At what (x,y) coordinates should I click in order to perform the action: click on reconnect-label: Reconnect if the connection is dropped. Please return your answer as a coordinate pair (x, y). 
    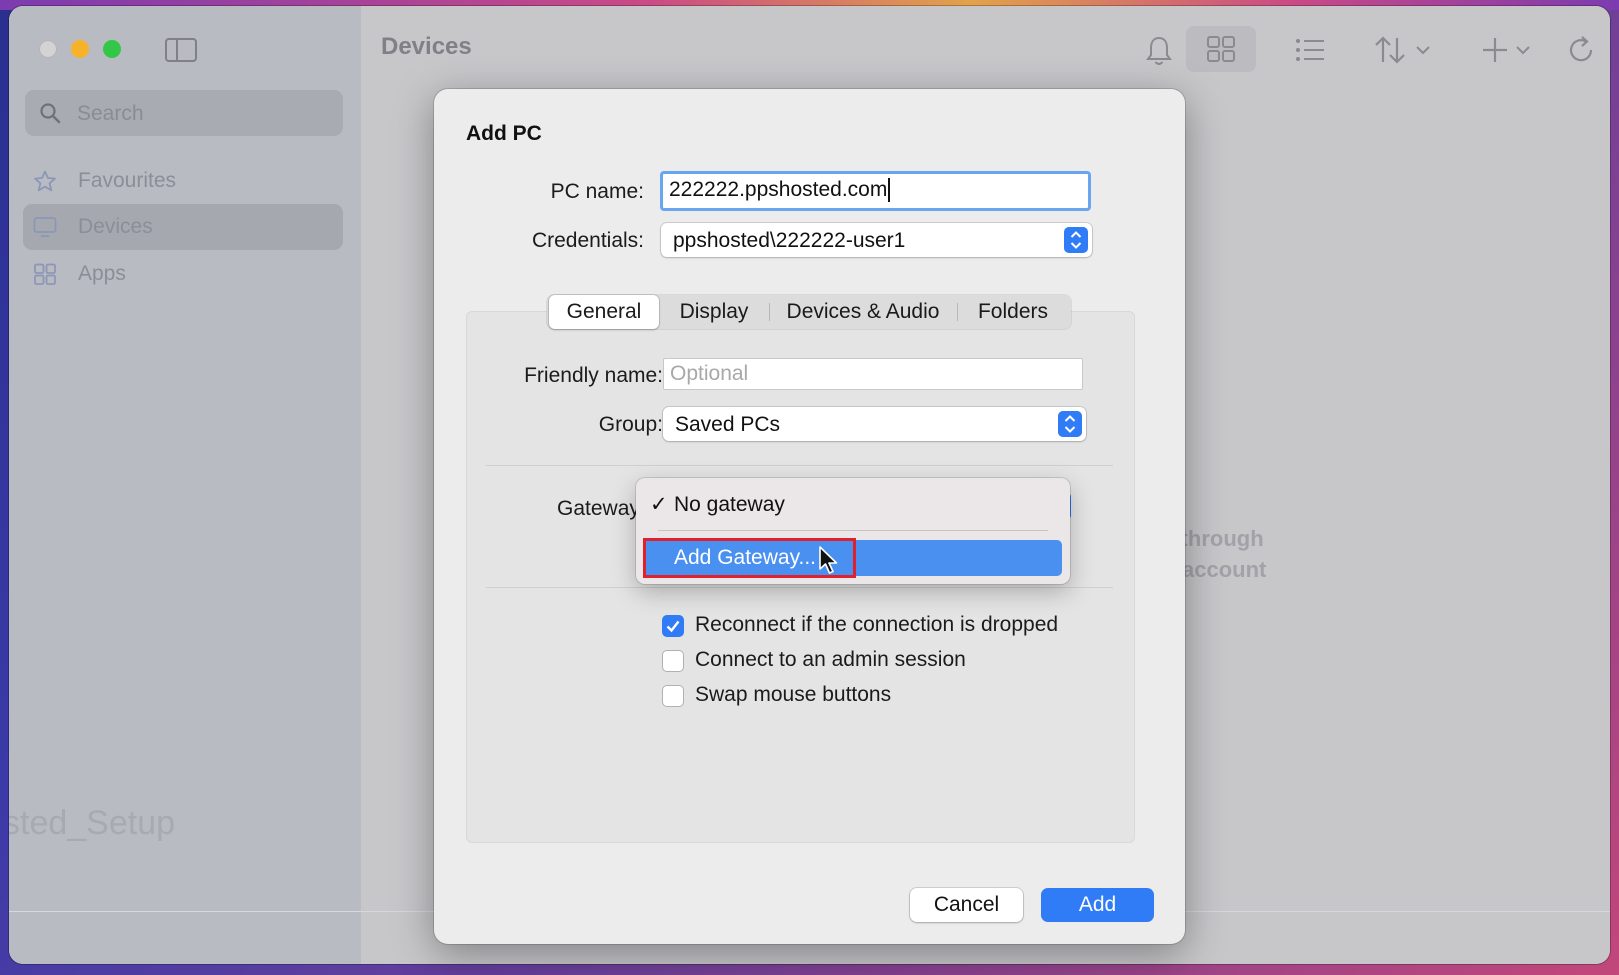
    Looking at the image, I should click on (877, 624).